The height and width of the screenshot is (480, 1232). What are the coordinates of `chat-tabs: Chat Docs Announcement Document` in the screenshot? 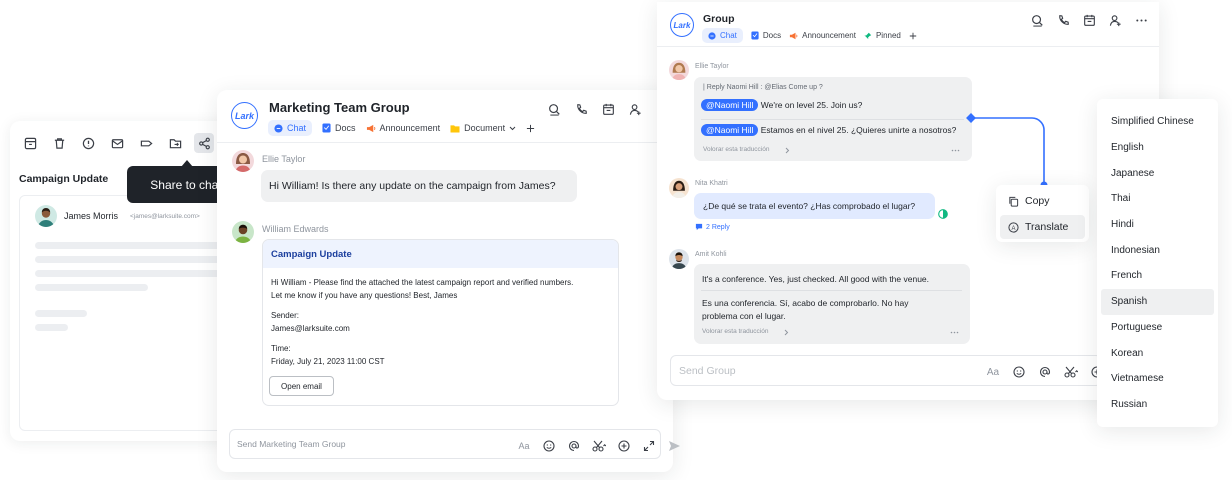 It's located at (401, 128).